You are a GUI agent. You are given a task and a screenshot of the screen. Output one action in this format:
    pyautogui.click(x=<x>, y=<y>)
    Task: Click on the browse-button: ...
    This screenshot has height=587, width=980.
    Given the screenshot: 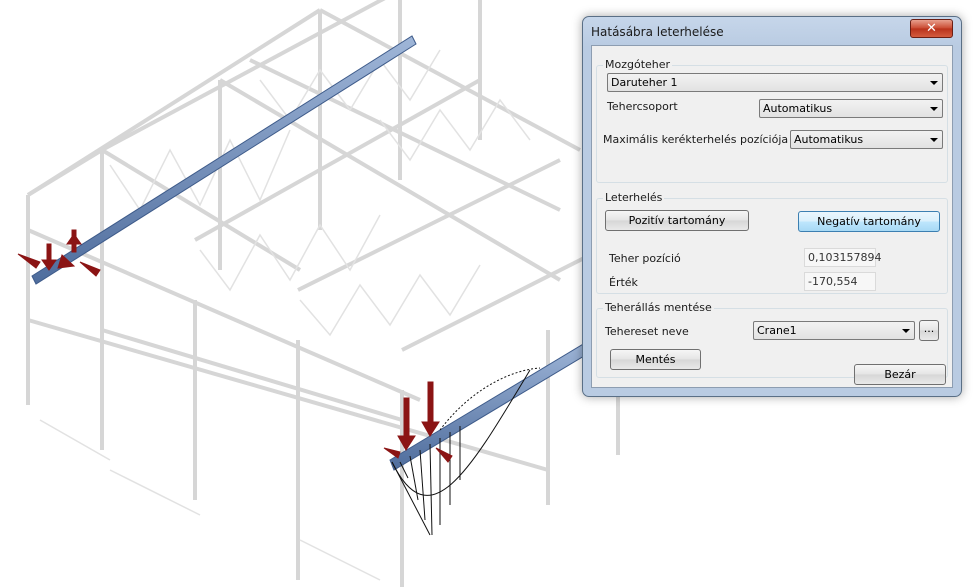 What is the action you would take?
    pyautogui.click(x=929, y=330)
    